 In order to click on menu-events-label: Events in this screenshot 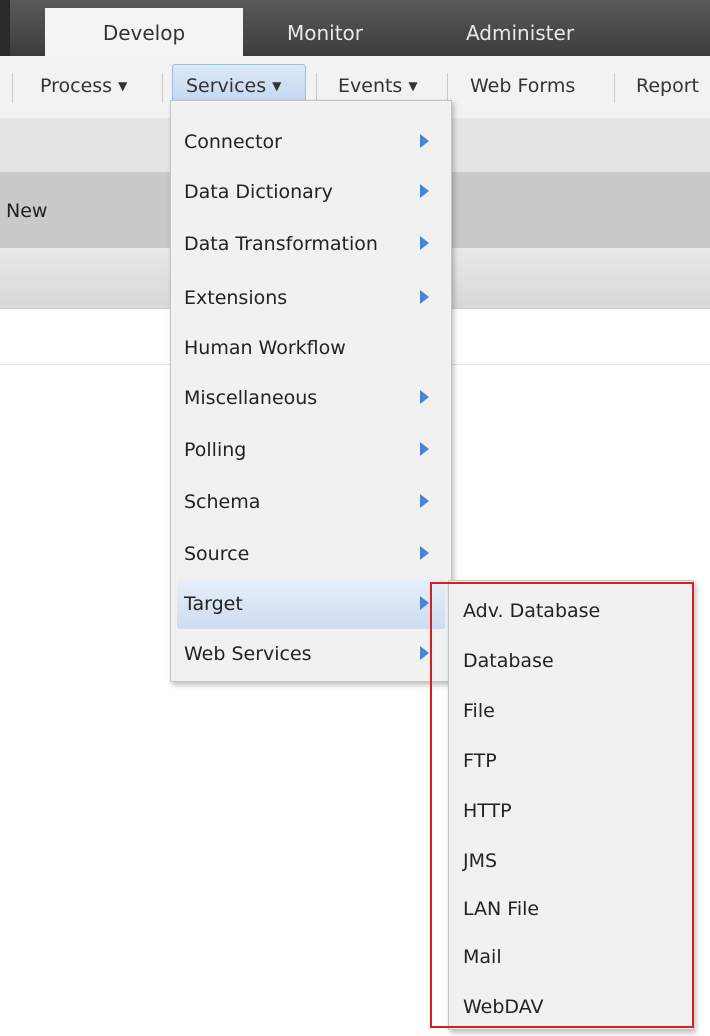, I will do `click(370, 86)`.